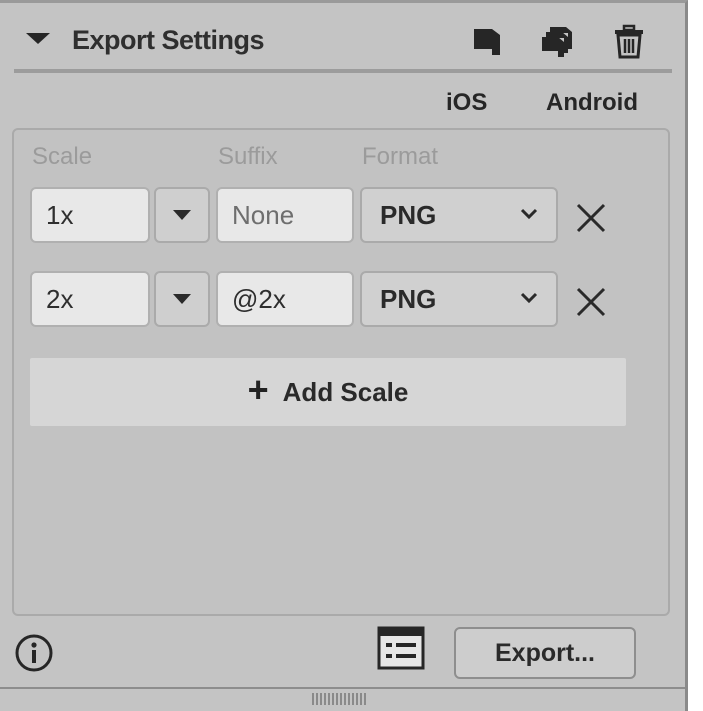  What do you see at coordinates (592, 103) in the screenshot?
I see `platform-android-button: Android` at bounding box center [592, 103].